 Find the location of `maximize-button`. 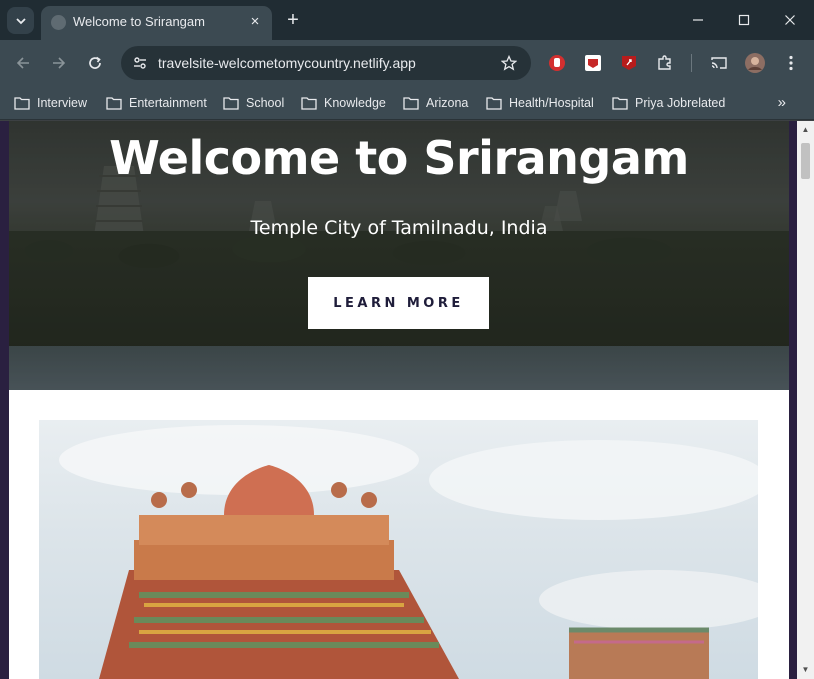

maximize-button is located at coordinates (744, 20).